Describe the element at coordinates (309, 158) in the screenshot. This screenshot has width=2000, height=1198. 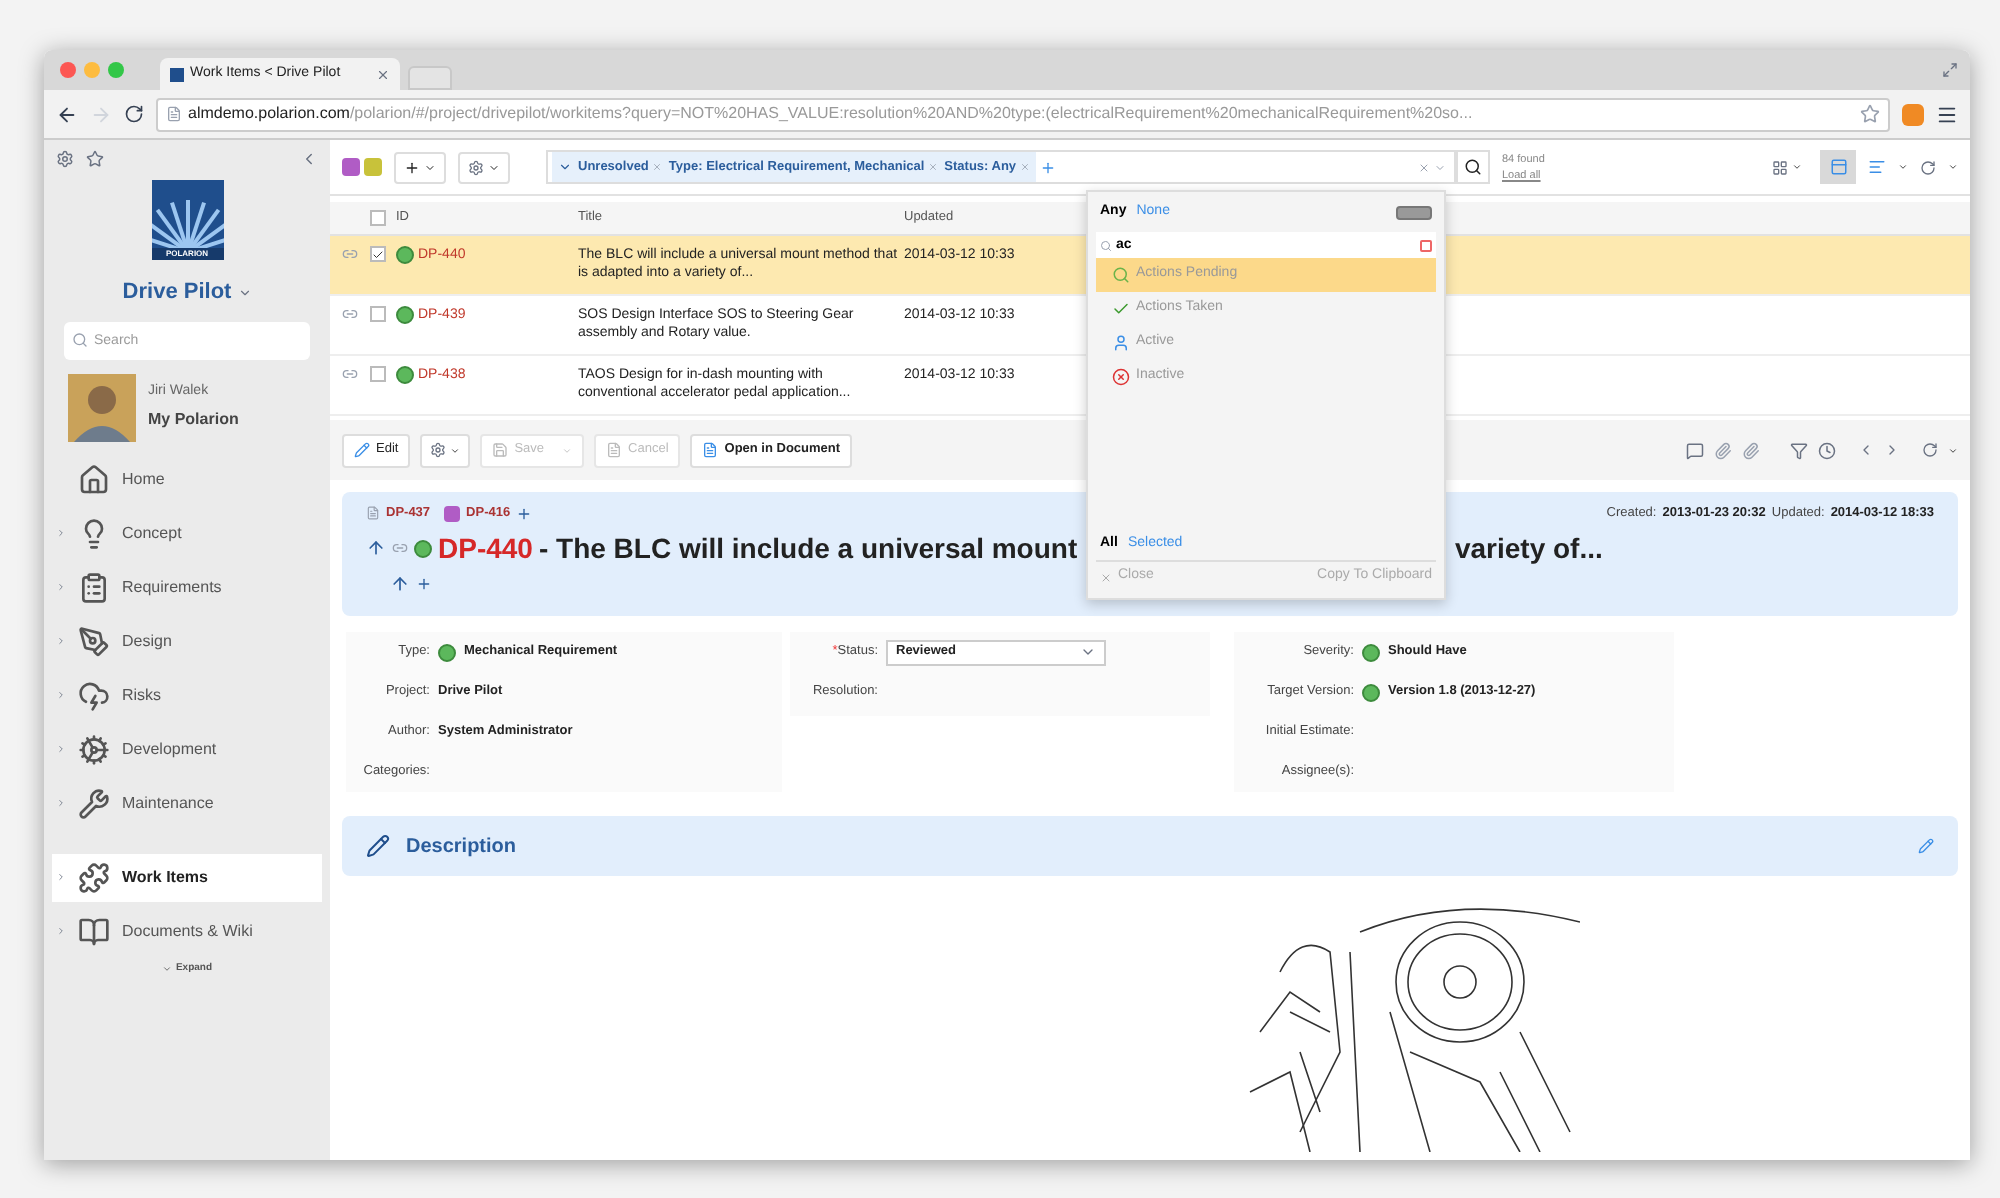
I see `collapse-icon` at that location.